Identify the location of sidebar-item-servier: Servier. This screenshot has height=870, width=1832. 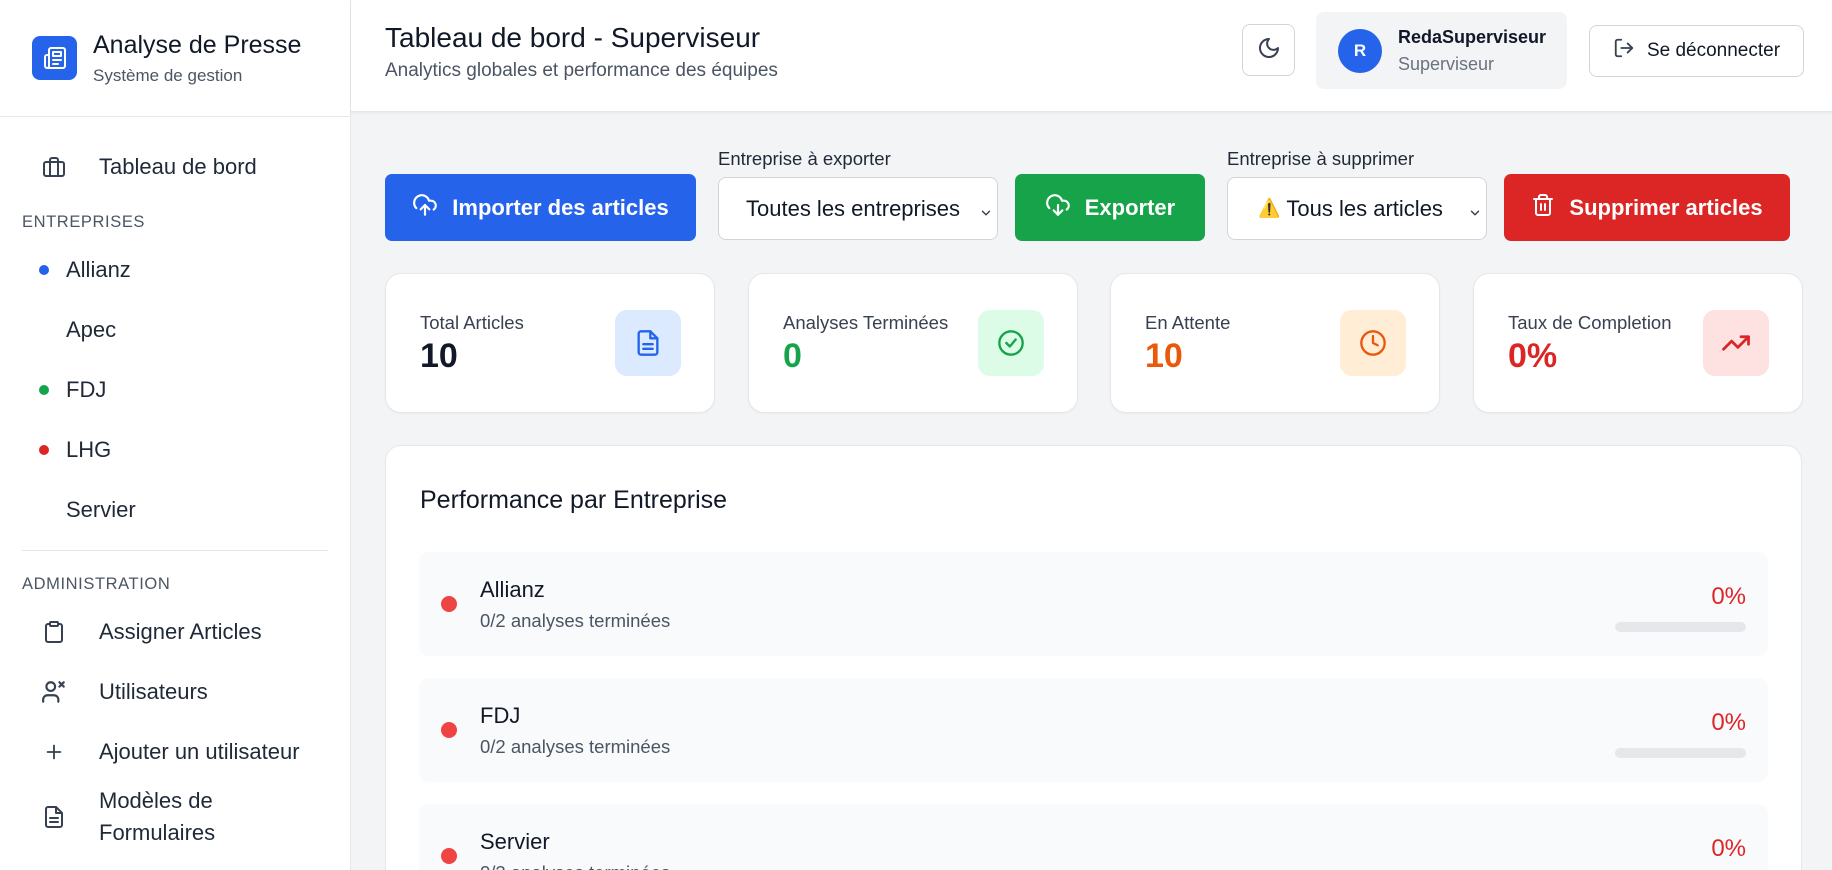
(175, 510).